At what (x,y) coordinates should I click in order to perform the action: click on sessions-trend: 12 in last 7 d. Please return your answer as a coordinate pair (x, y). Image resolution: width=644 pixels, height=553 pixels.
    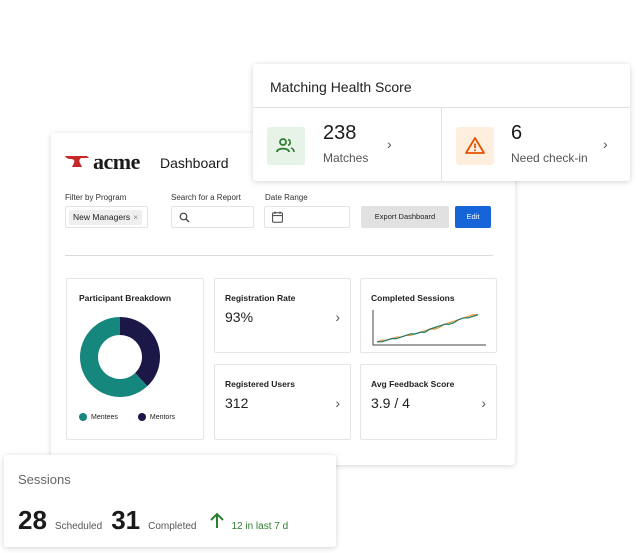
    Looking at the image, I should click on (260, 526).